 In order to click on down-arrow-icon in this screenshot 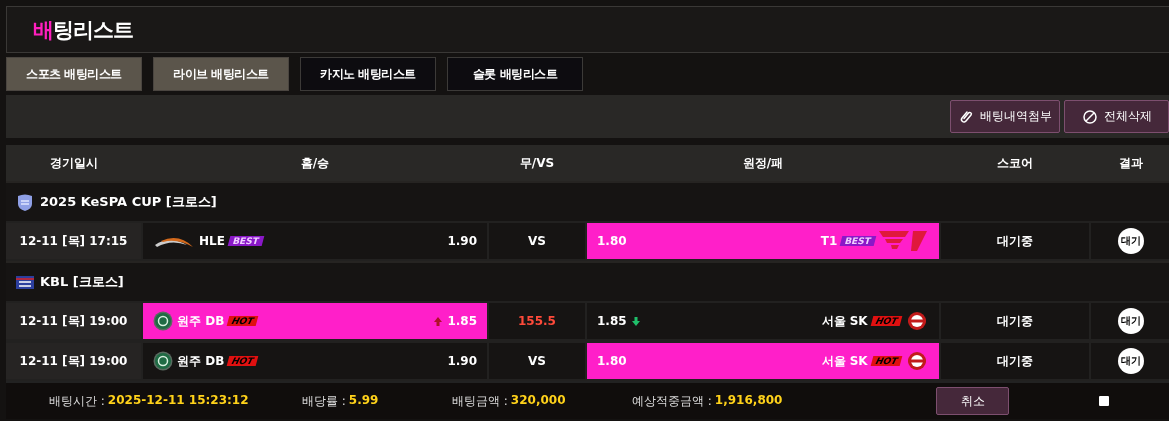, I will do `click(635, 321)`.